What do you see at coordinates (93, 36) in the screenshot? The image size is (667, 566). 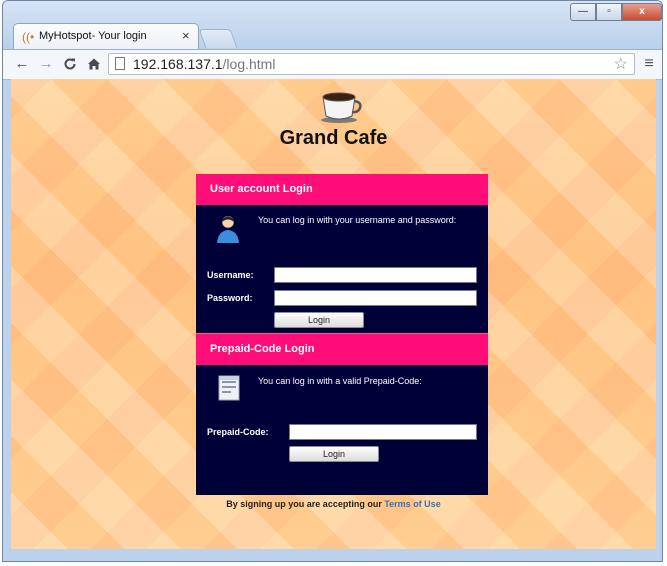 I see `tab-title: MyHotspot- Your login` at bounding box center [93, 36].